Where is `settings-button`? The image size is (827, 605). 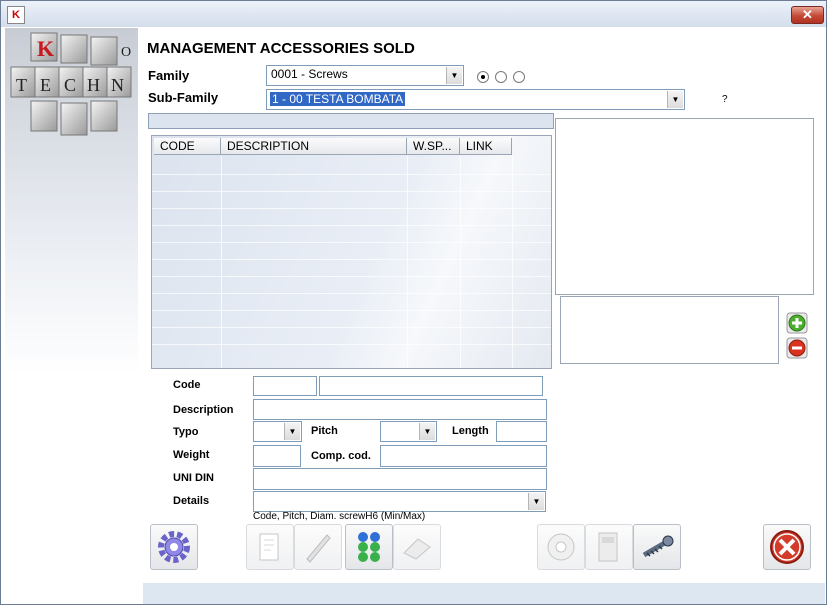 settings-button is located at coordinates (174, 547).